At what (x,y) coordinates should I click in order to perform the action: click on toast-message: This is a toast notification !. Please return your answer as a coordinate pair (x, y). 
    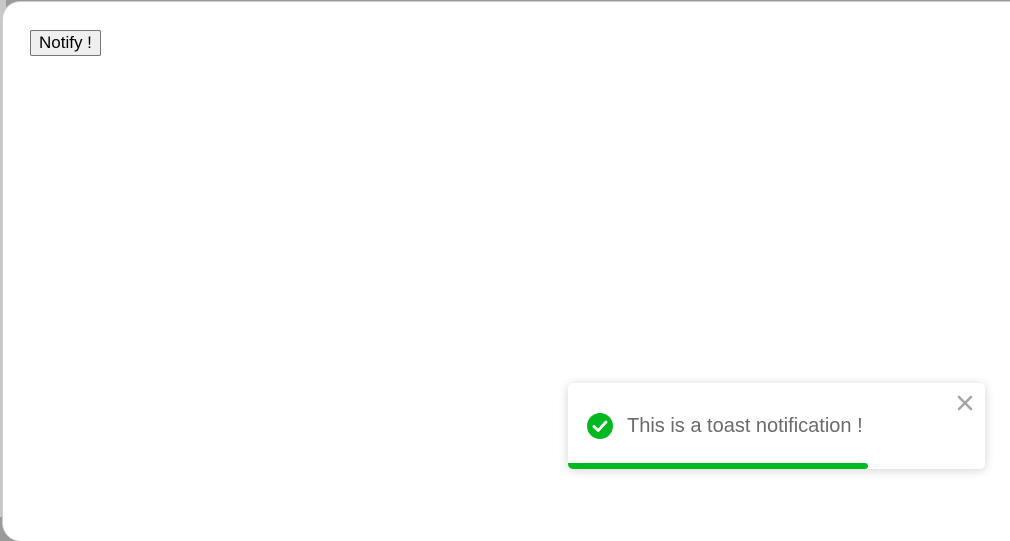
    Looking at the image, I should click on (745, 426).